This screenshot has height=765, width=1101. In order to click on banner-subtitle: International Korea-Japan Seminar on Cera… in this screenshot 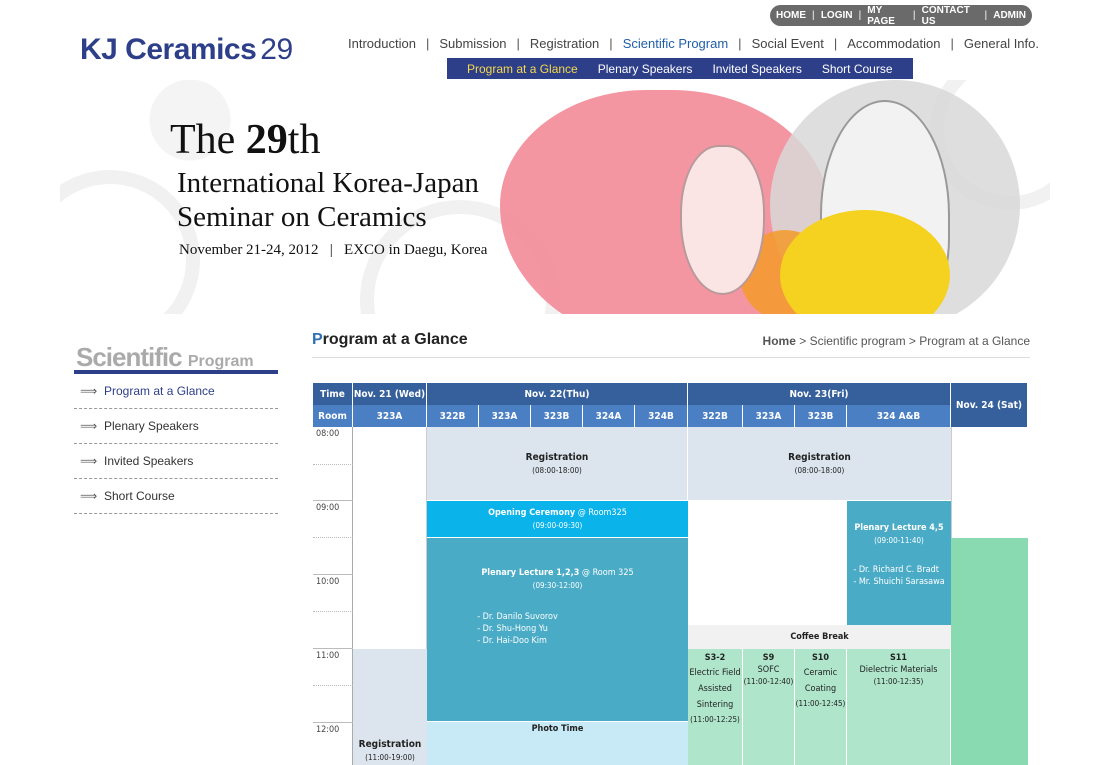, I will do `click(328, 200)`.